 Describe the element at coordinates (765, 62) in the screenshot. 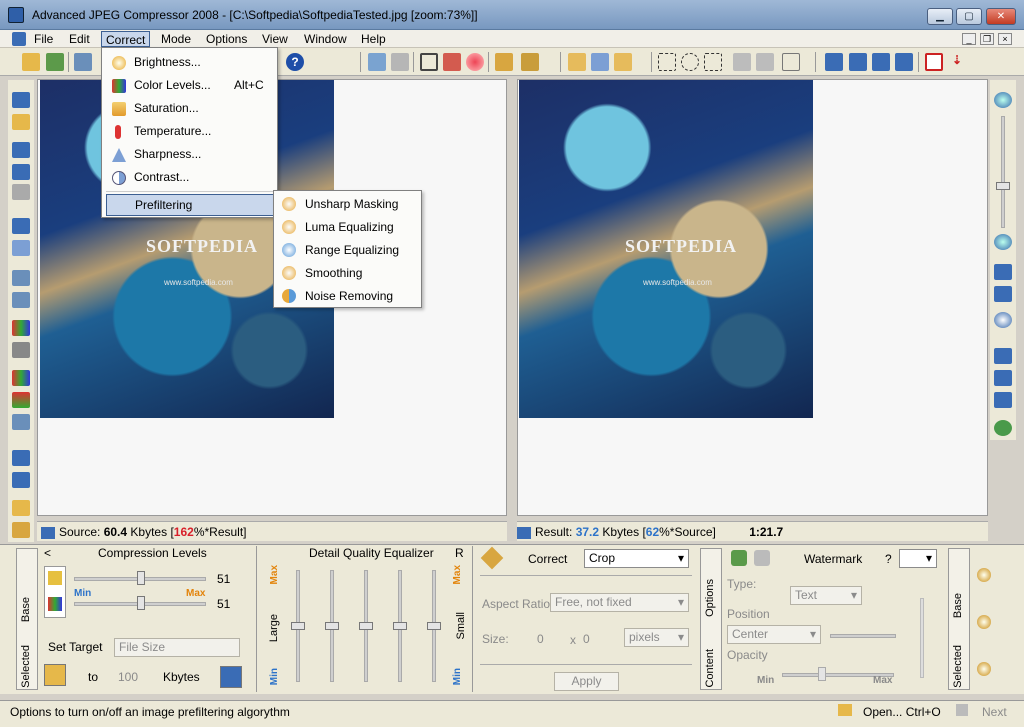

I see `invert-selection-icon` at that location.